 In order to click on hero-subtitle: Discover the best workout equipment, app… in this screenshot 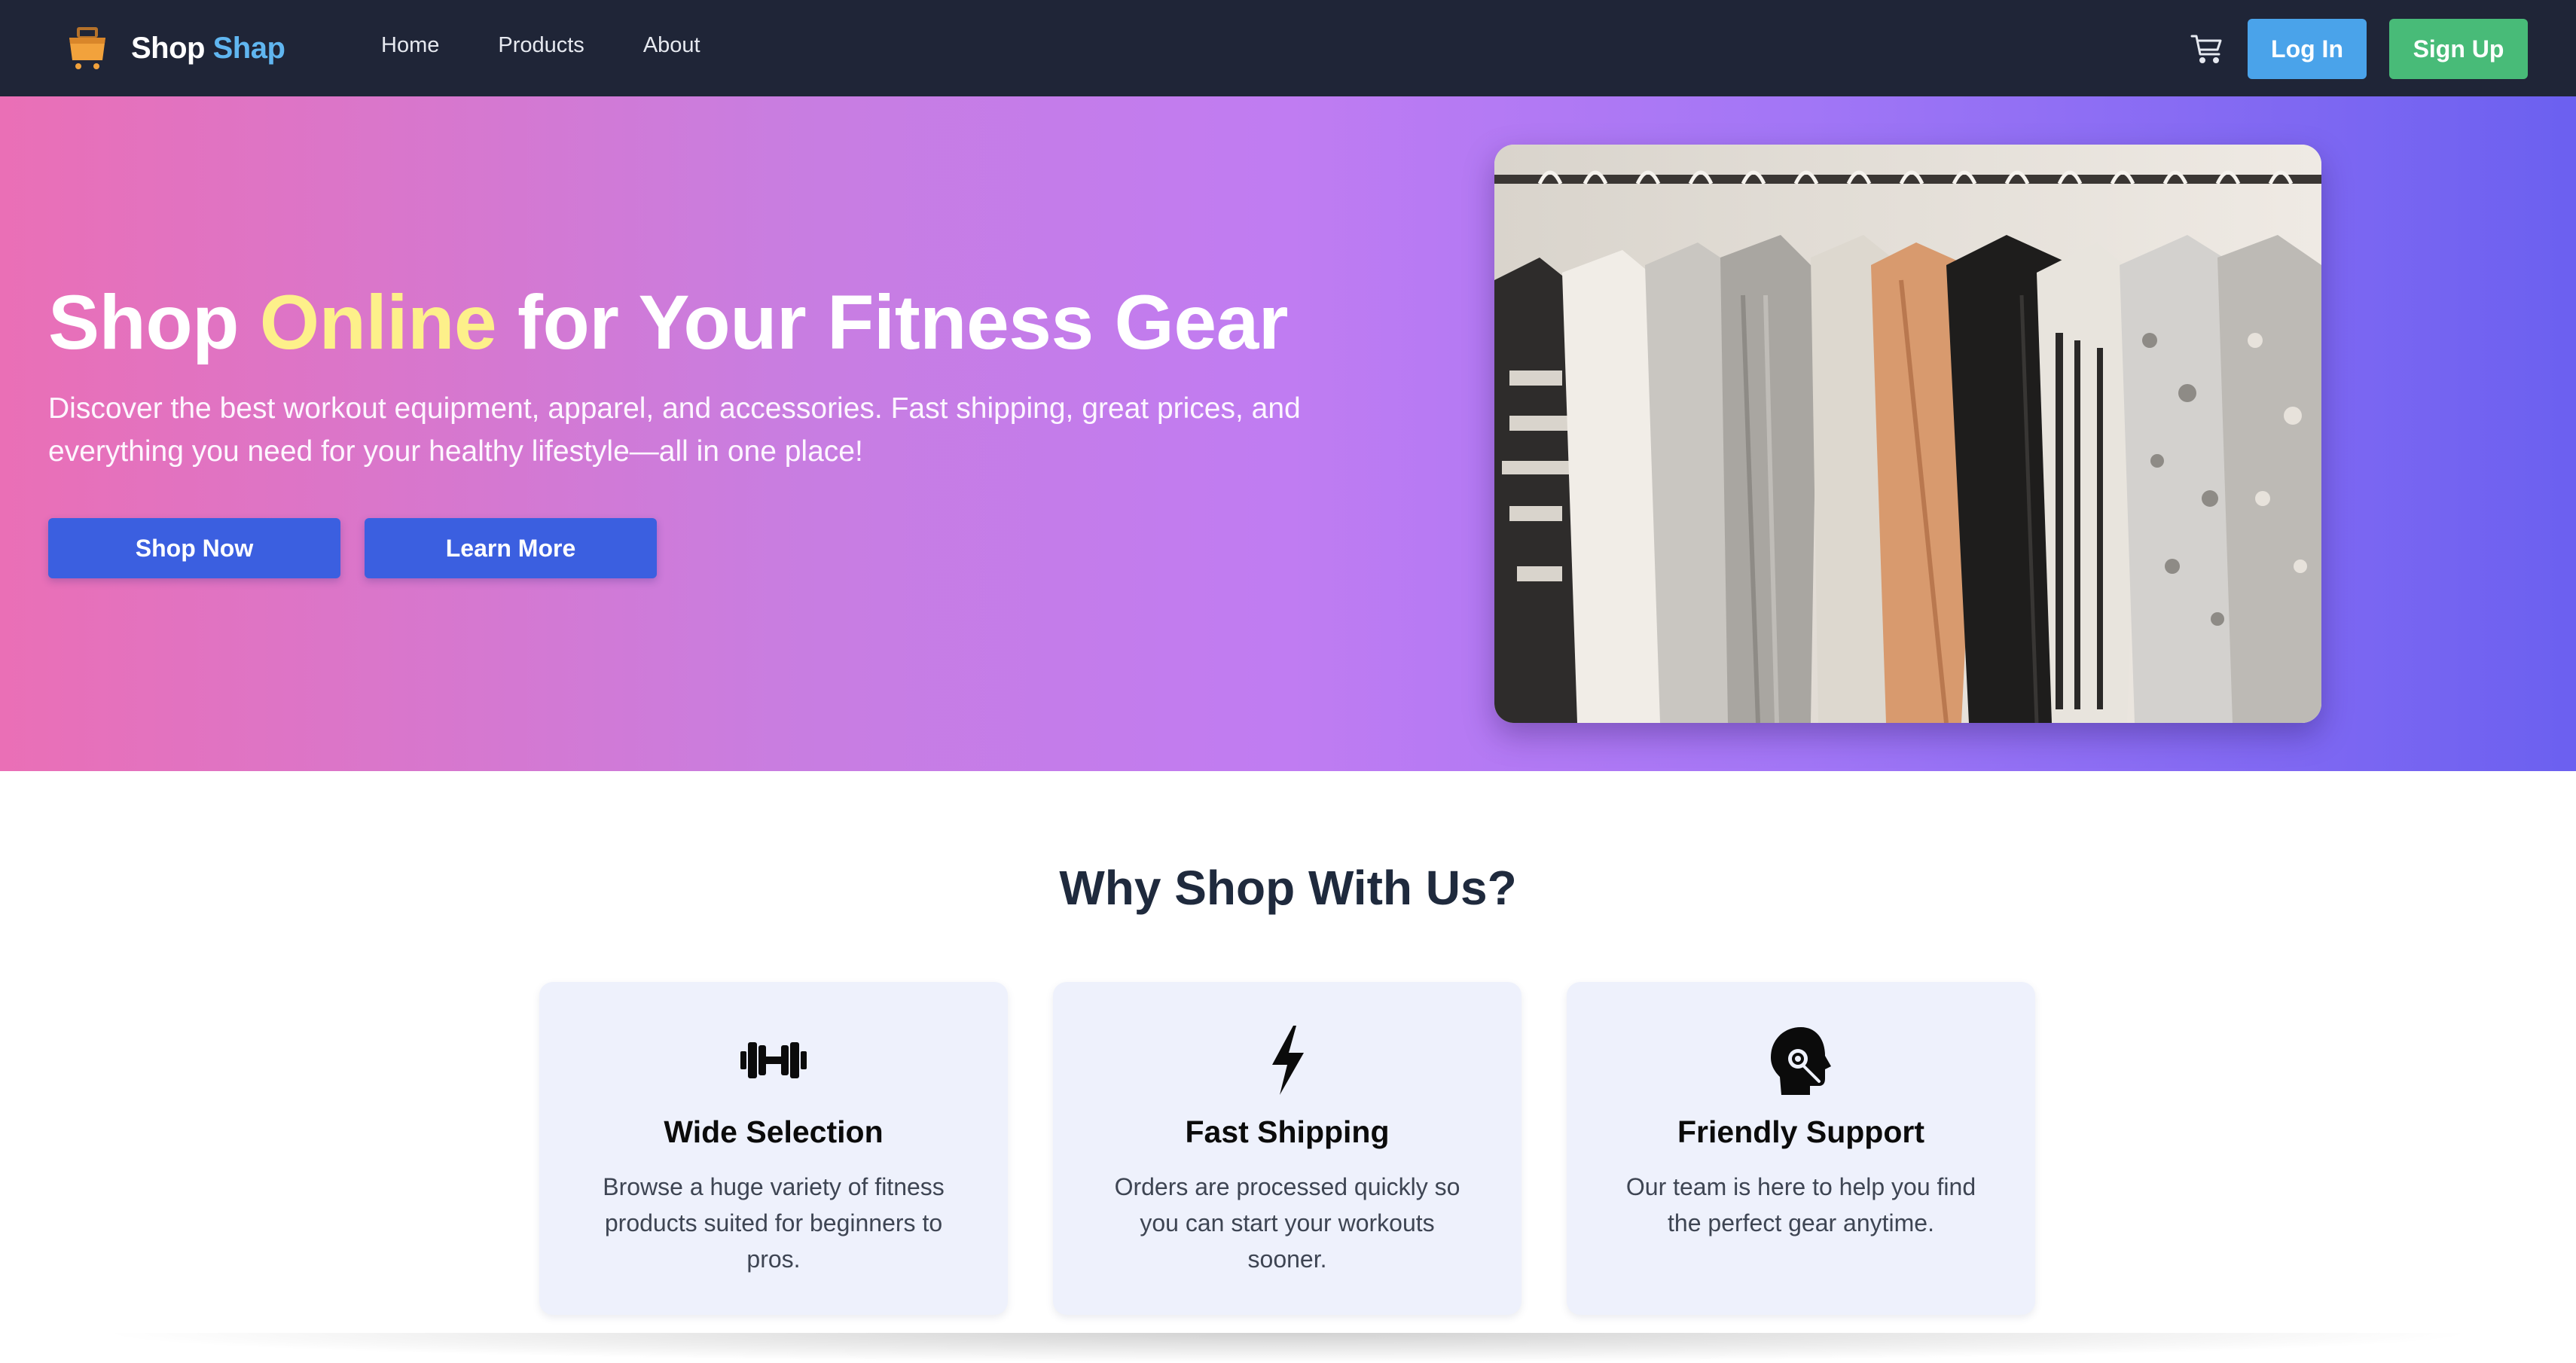, I will do `click(674, 430)`.